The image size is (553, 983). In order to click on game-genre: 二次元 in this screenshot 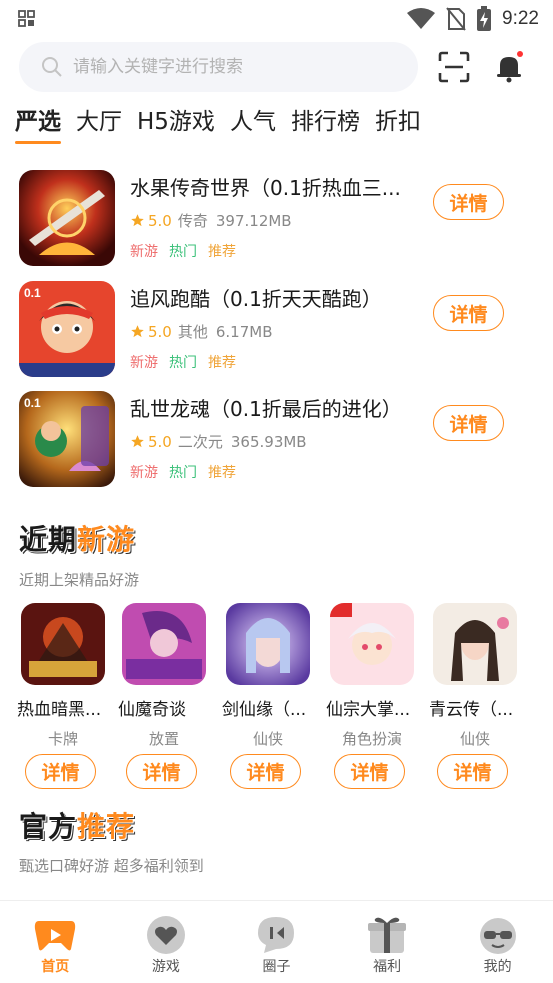, I will do `click(200, 442)`.